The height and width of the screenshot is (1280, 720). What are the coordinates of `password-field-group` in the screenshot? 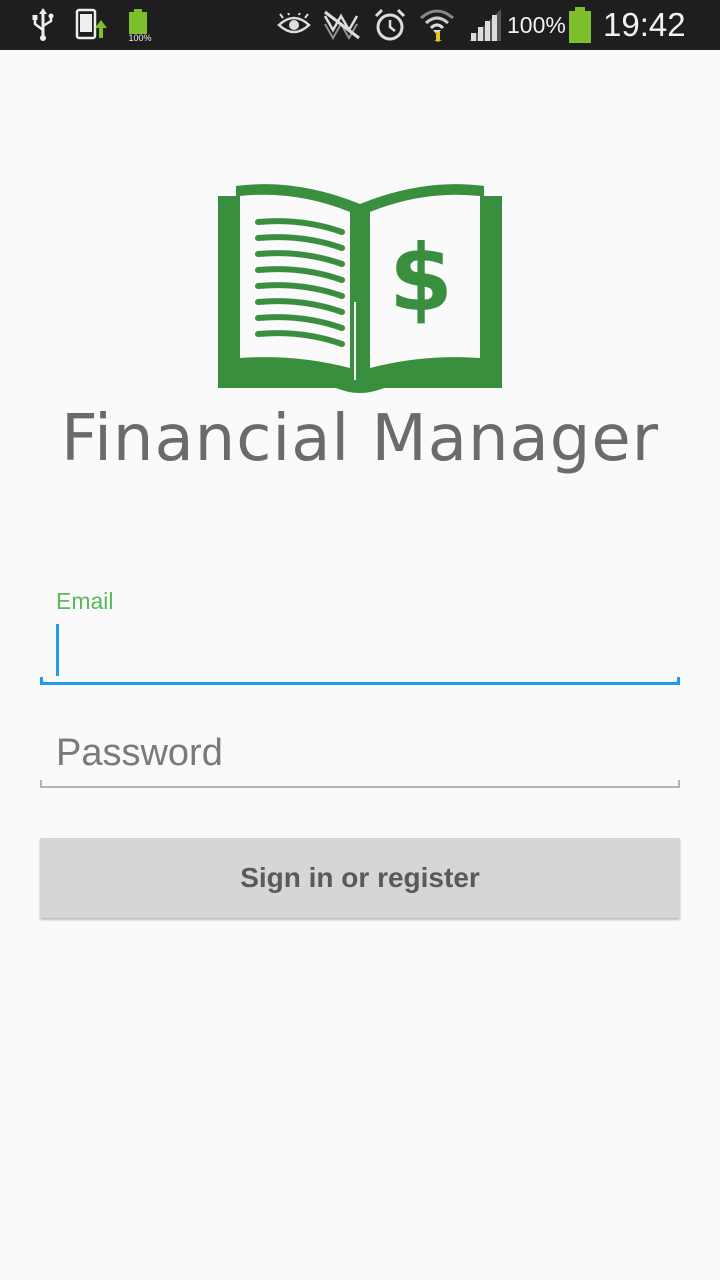 It's located at (360, 756).